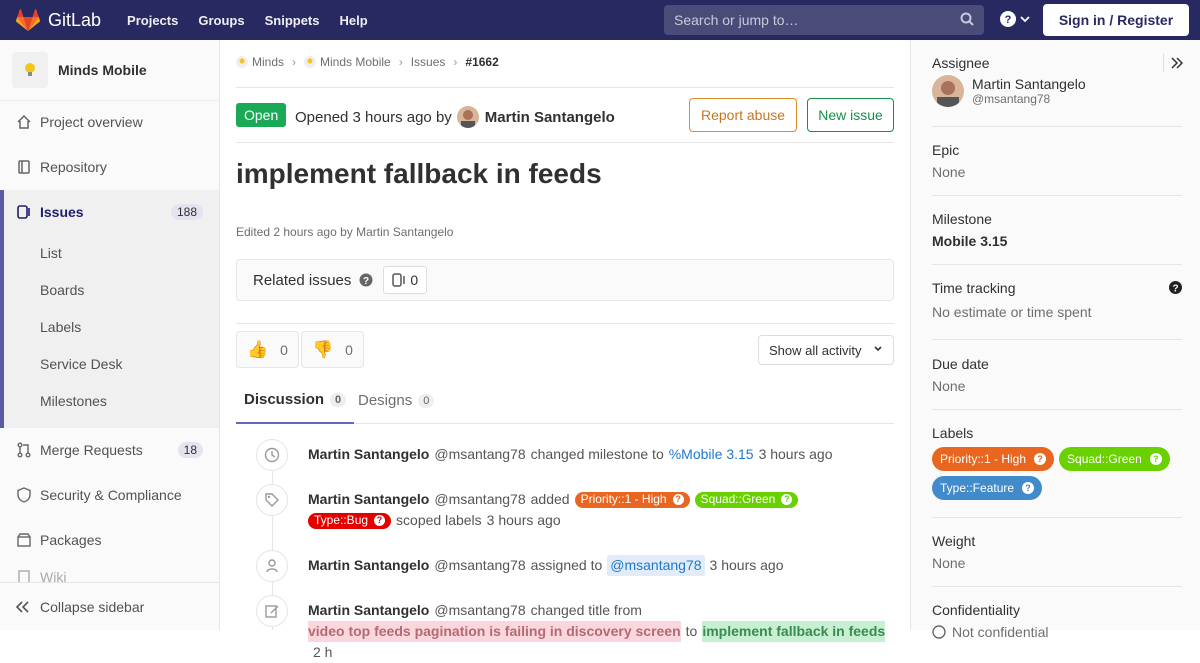 Image resolution: width=1200 pixels, height=663 pixels. What do you see at coordinates (961, 63) in the screenshot?
I see `assignee-title: Assignee` at bounding box center [961, 63].